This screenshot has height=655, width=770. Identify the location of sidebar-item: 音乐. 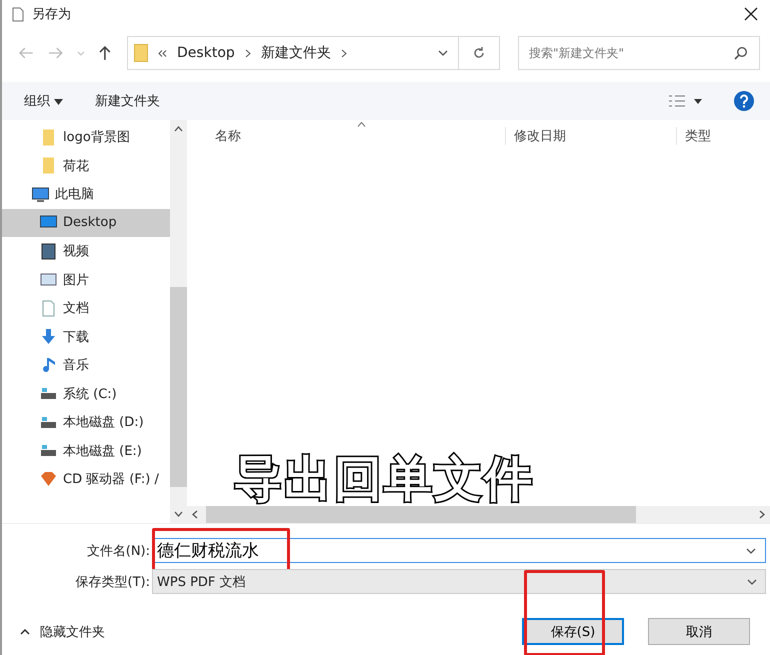
(86, 365).